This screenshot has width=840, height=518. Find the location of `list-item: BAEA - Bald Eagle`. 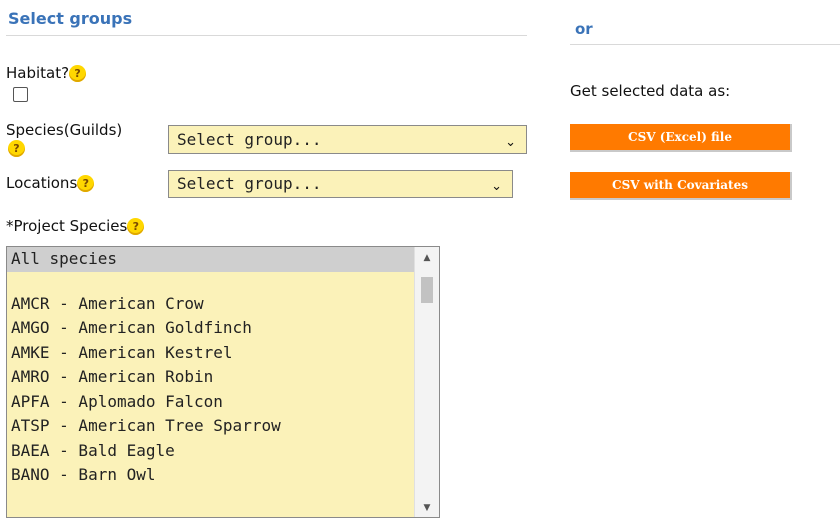

list-item: BAEA - Bald Eagle is located at coordinates (223, 451).